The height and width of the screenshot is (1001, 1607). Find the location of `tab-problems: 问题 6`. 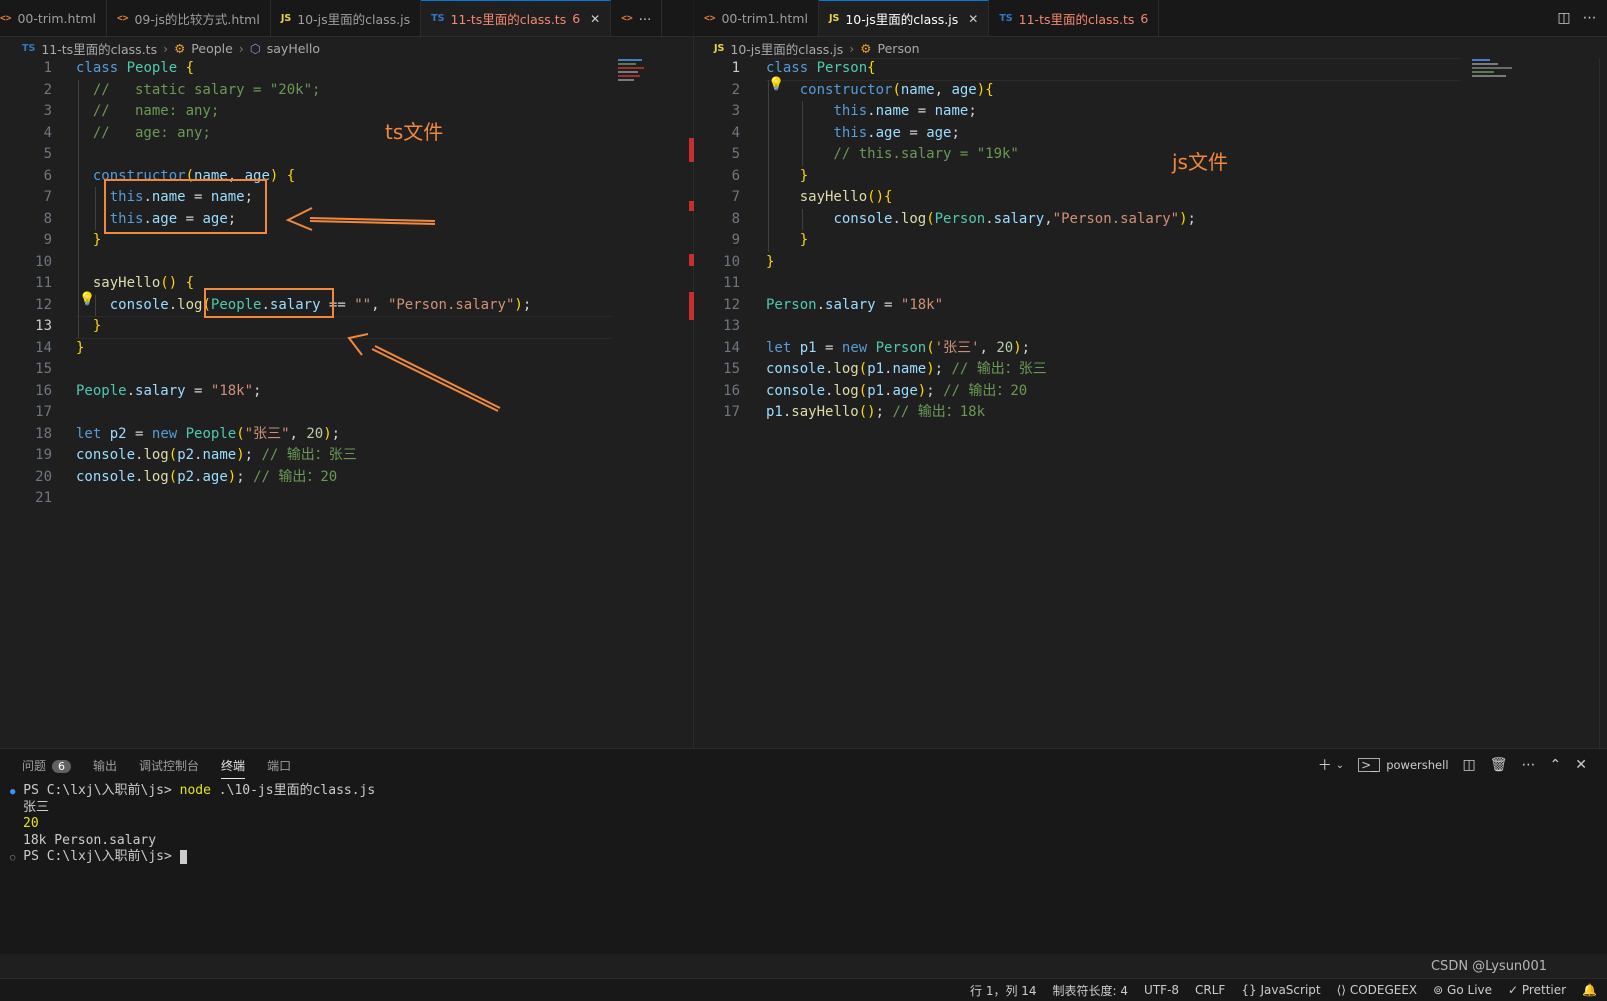

tab-problems: 问题 6 is located at coordinates (47, 768).